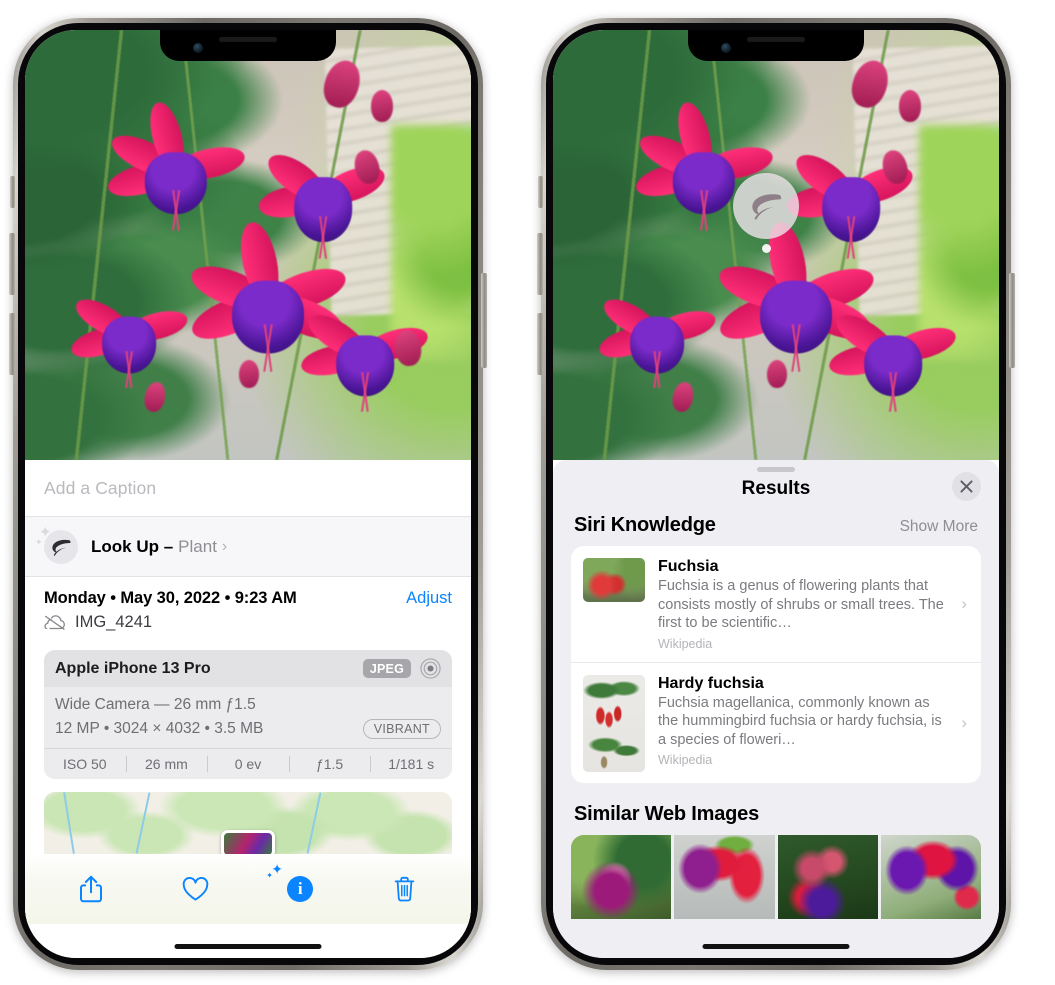  I want to click on knowledge-title: Fuchsia, so click(688, 566).